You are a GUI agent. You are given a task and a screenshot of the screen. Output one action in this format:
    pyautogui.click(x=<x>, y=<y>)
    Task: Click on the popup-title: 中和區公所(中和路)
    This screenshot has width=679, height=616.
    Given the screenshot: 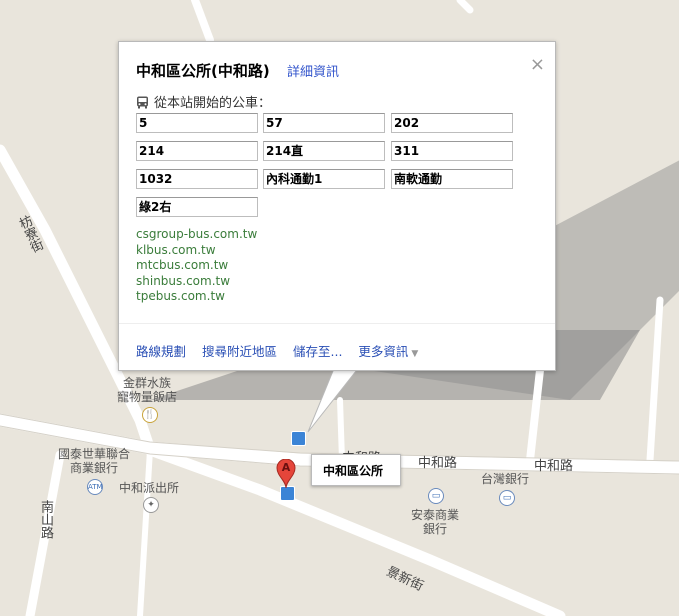 What is the action you would take?
    pyautogui.click(x=203, y=71)
    